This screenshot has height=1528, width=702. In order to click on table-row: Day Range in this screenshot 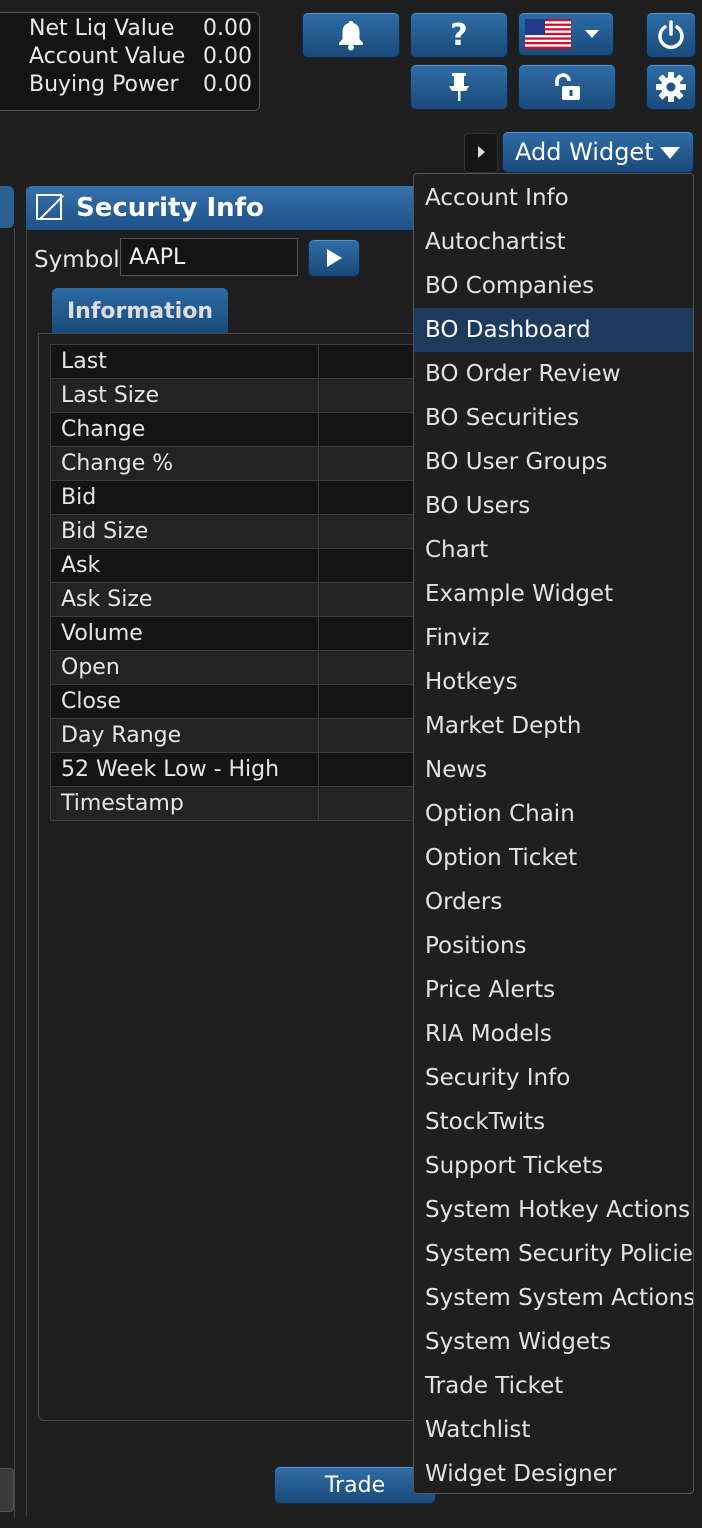, I will do `click(240, 735)`.